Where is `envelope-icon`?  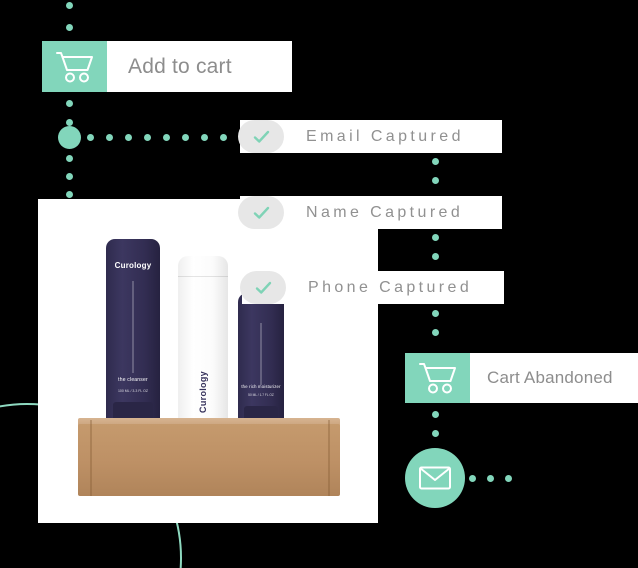 envelope-icon is located at coordinates (435, 478).